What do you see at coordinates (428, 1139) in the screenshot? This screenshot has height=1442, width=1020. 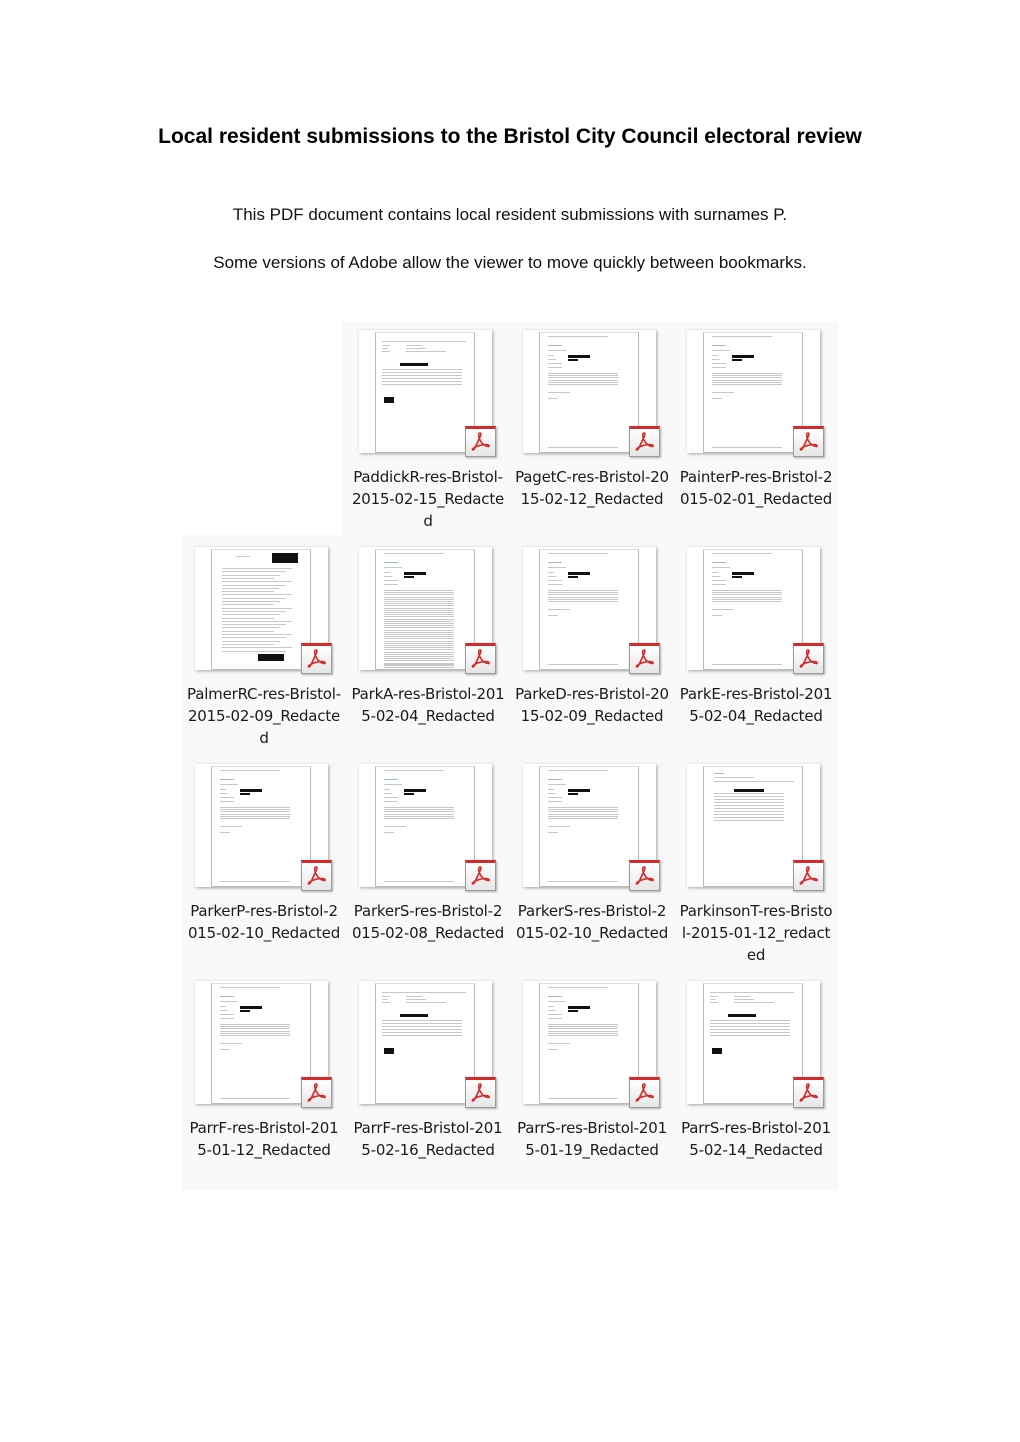 I see `file-name: ParrF-res-Bristol-2015-02-16_Redacted` at bounding box center [428, 1139].